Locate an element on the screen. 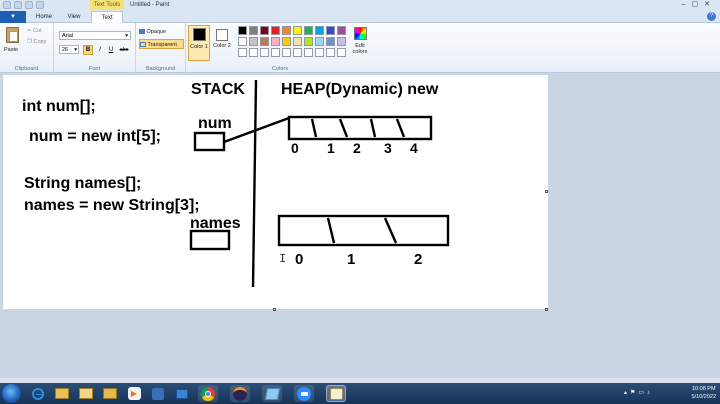 The height and width of the screenshot is (404, 720). color2-label: Color 2 is located at coordinates (222, 46).